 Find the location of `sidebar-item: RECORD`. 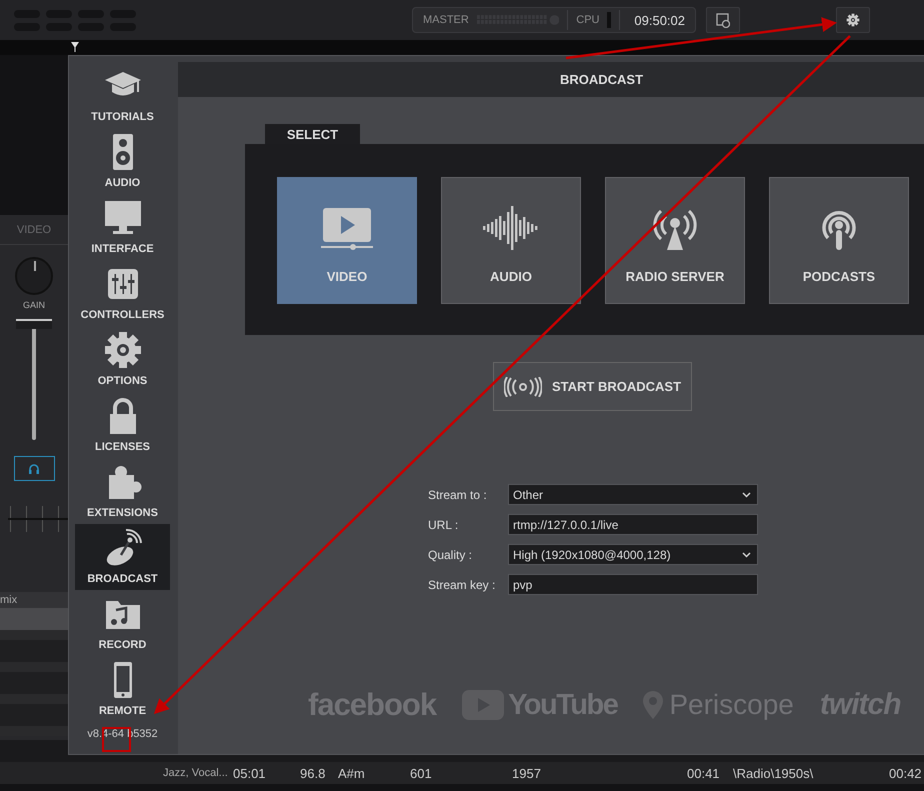

sidebar-item: RECORD is located at coordinates (122, 623).